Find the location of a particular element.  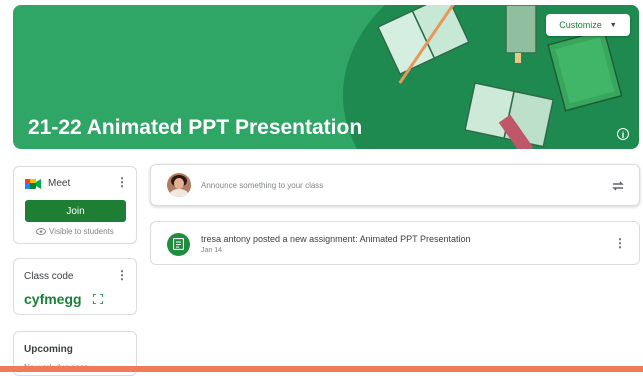

upcoming-label: Upcoming is located at coordinates (48, 349).